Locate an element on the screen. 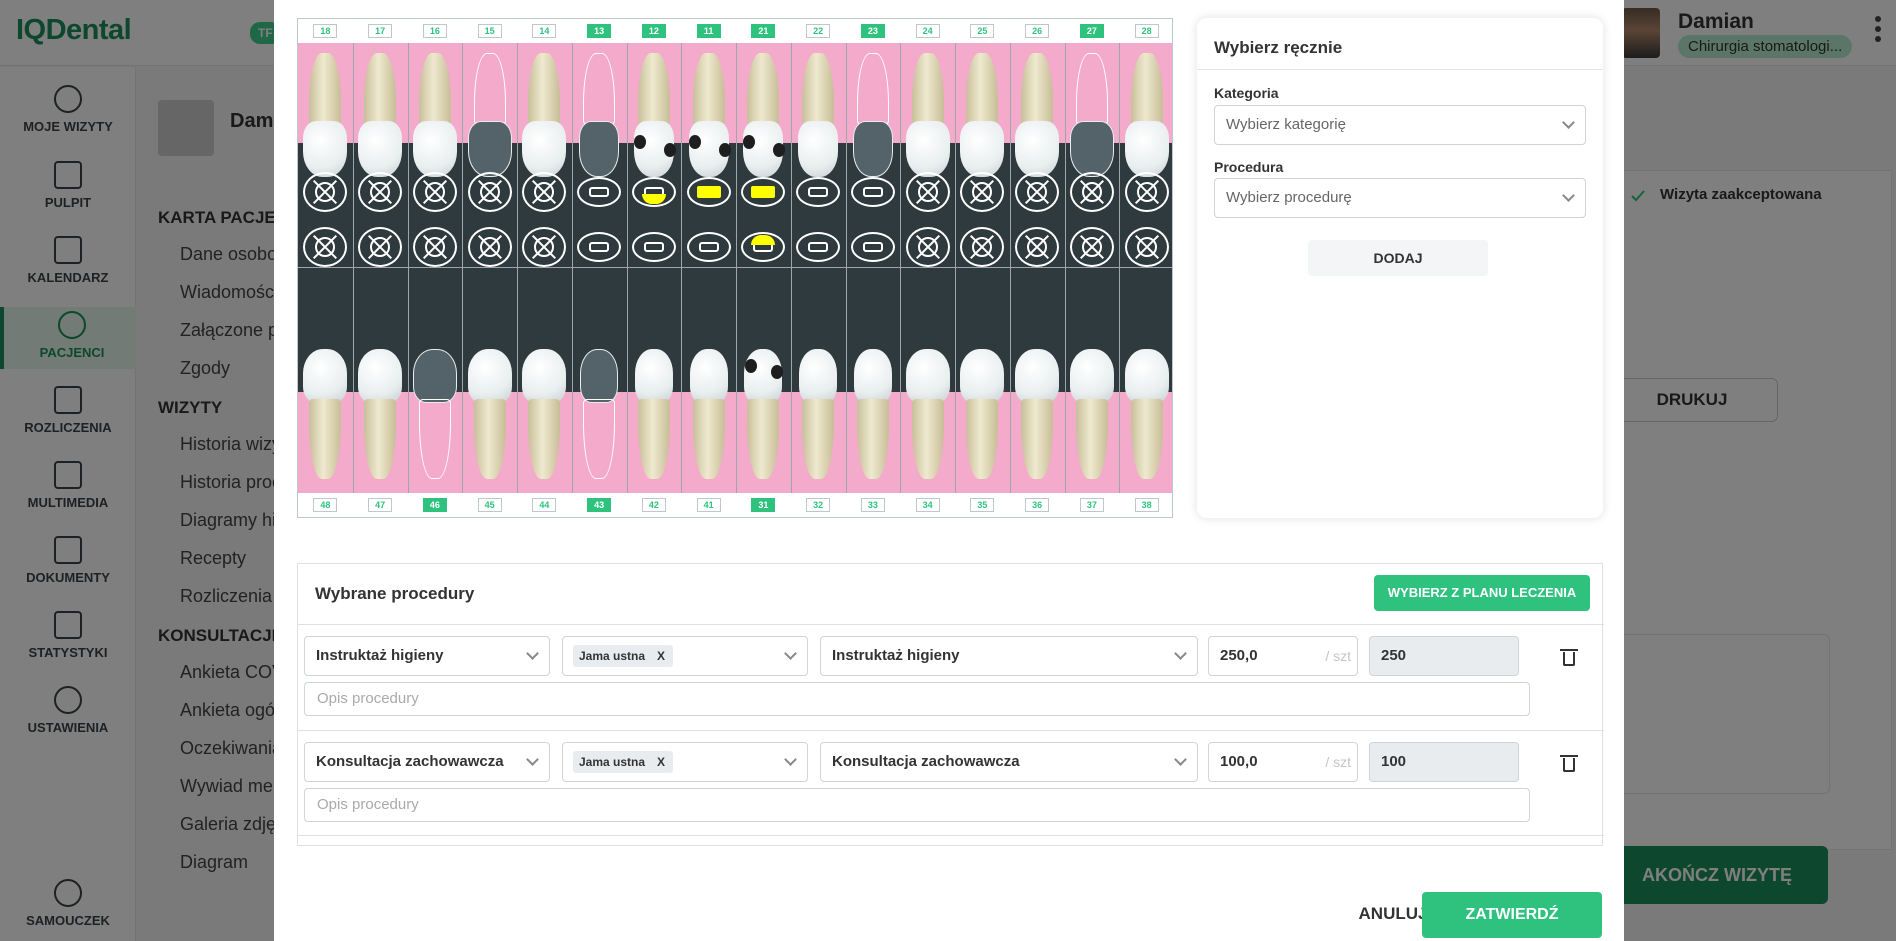 The image size is (1896, 941). tooth-number: 28 is located at coordinates (1146, 31).